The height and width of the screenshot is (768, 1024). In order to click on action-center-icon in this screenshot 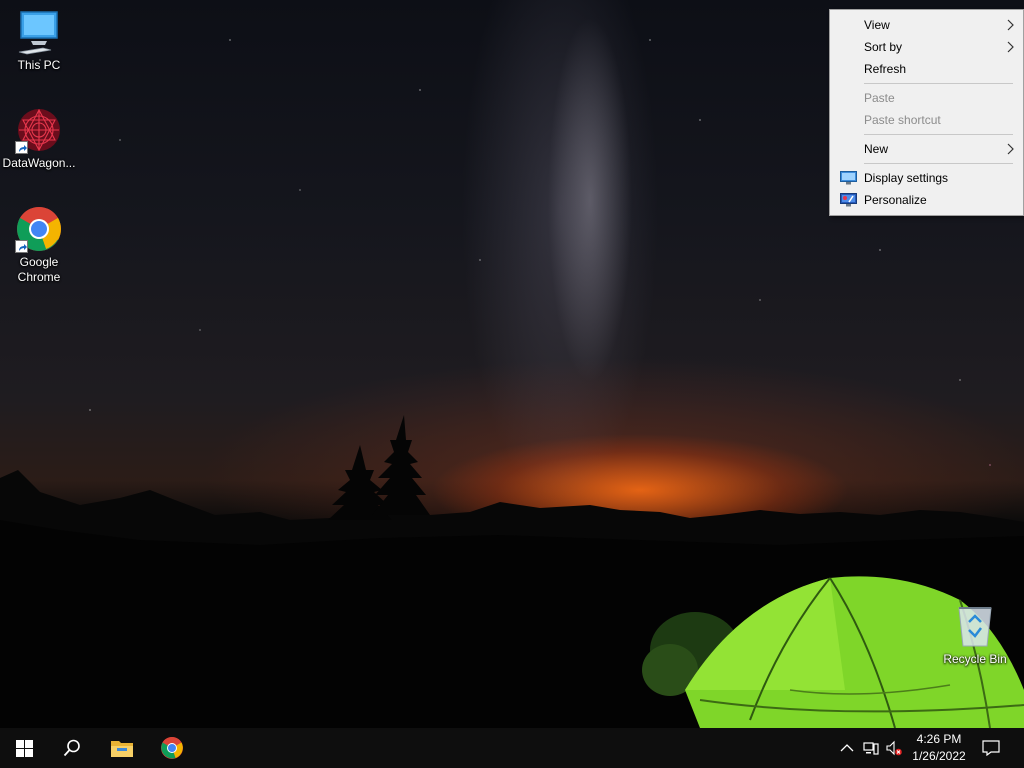, I will do `click(991, 748)`.